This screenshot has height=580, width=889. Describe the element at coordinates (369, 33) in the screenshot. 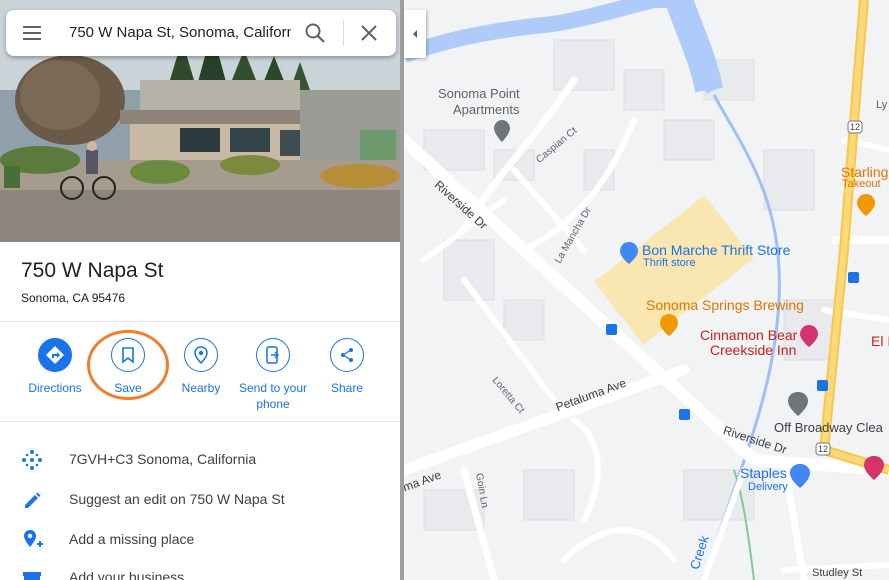

I see `close-icon` at that location.